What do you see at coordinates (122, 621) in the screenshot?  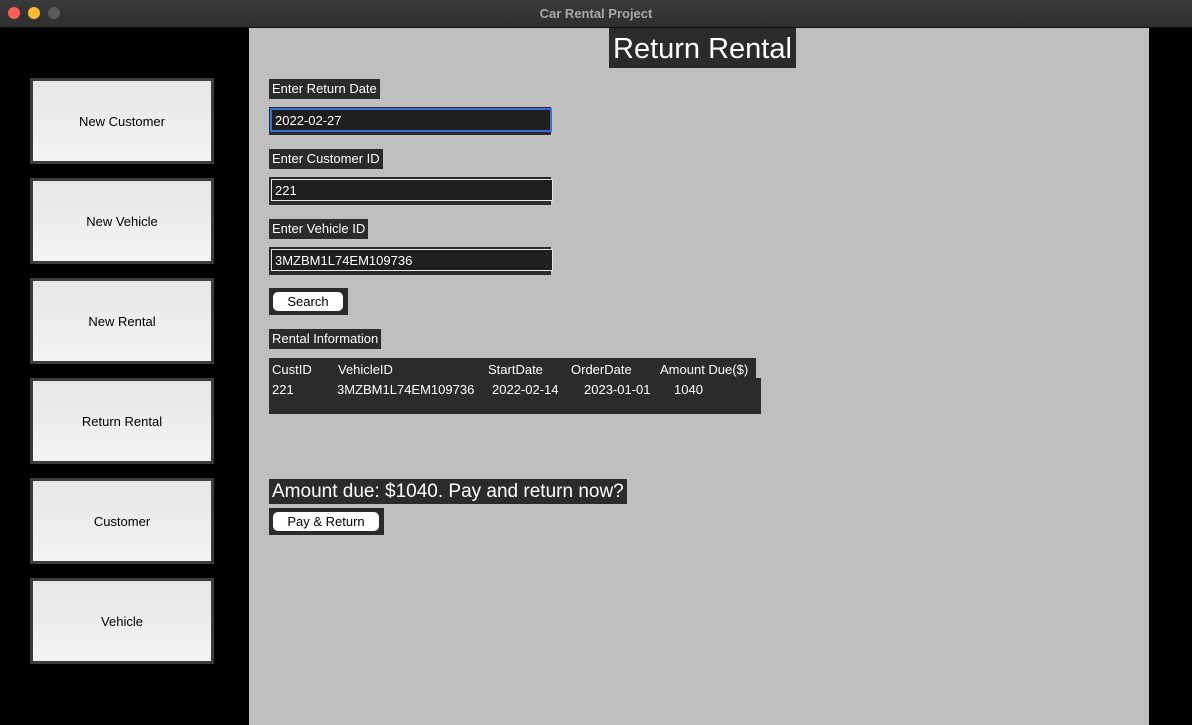 I see `vehicle-button: Vehicle` at bounding box center [122, 621].